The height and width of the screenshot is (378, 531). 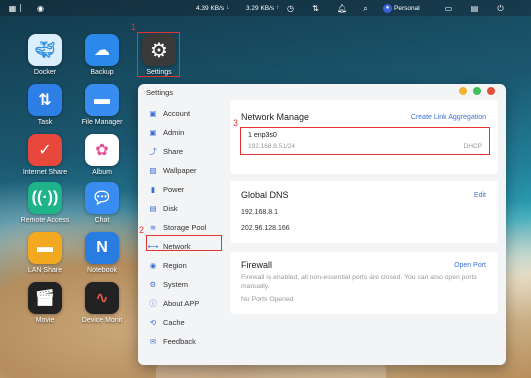 I want to click on chat-icon: 💬︎, so click(x=102, y=198).